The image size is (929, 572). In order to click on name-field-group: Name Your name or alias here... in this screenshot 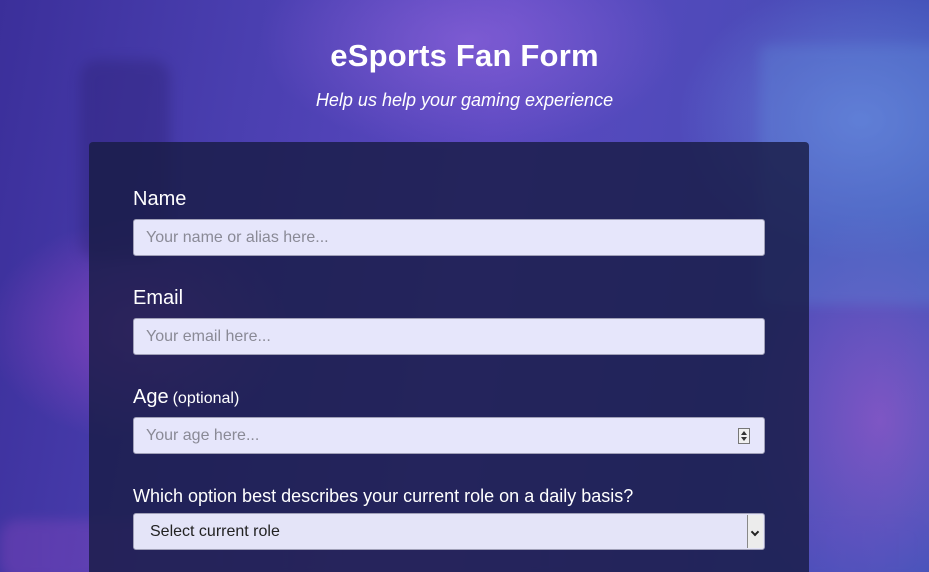, I will do `click(449, 221)`.